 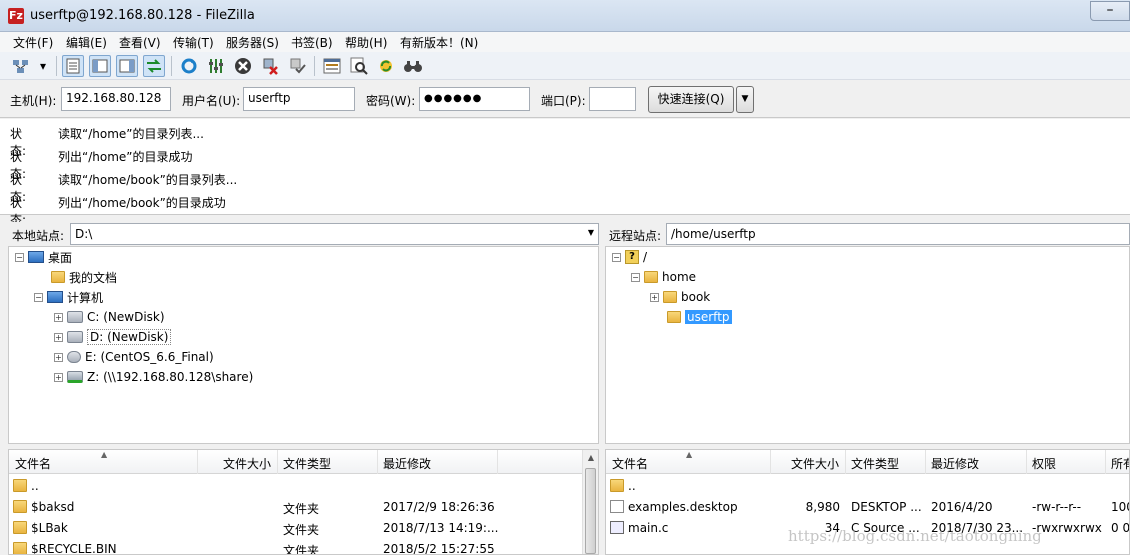 What do you see at coordinates (297, 66) in the screenshot?
I see `reconnect-icon` at bounding box center [297, 66].